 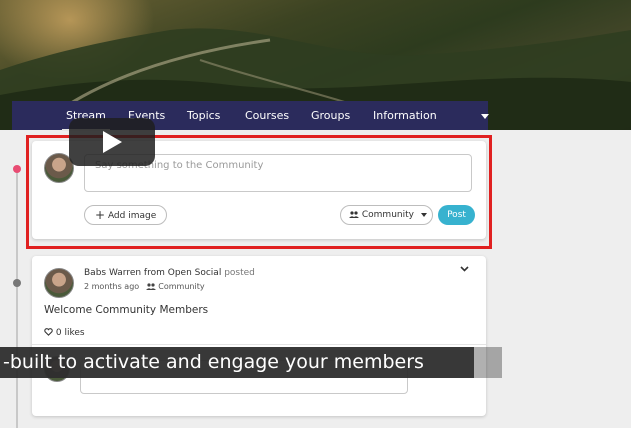 I want to click on people-icon, so click(x=150, y=286).